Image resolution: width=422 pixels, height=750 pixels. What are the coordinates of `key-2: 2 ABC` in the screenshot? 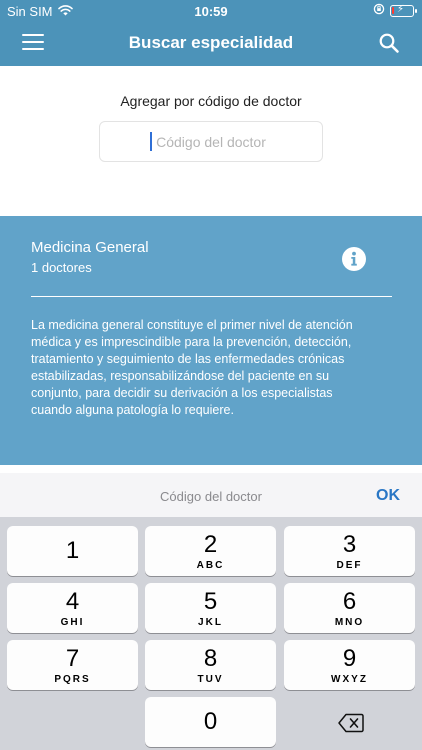 It's located at (210, 551).